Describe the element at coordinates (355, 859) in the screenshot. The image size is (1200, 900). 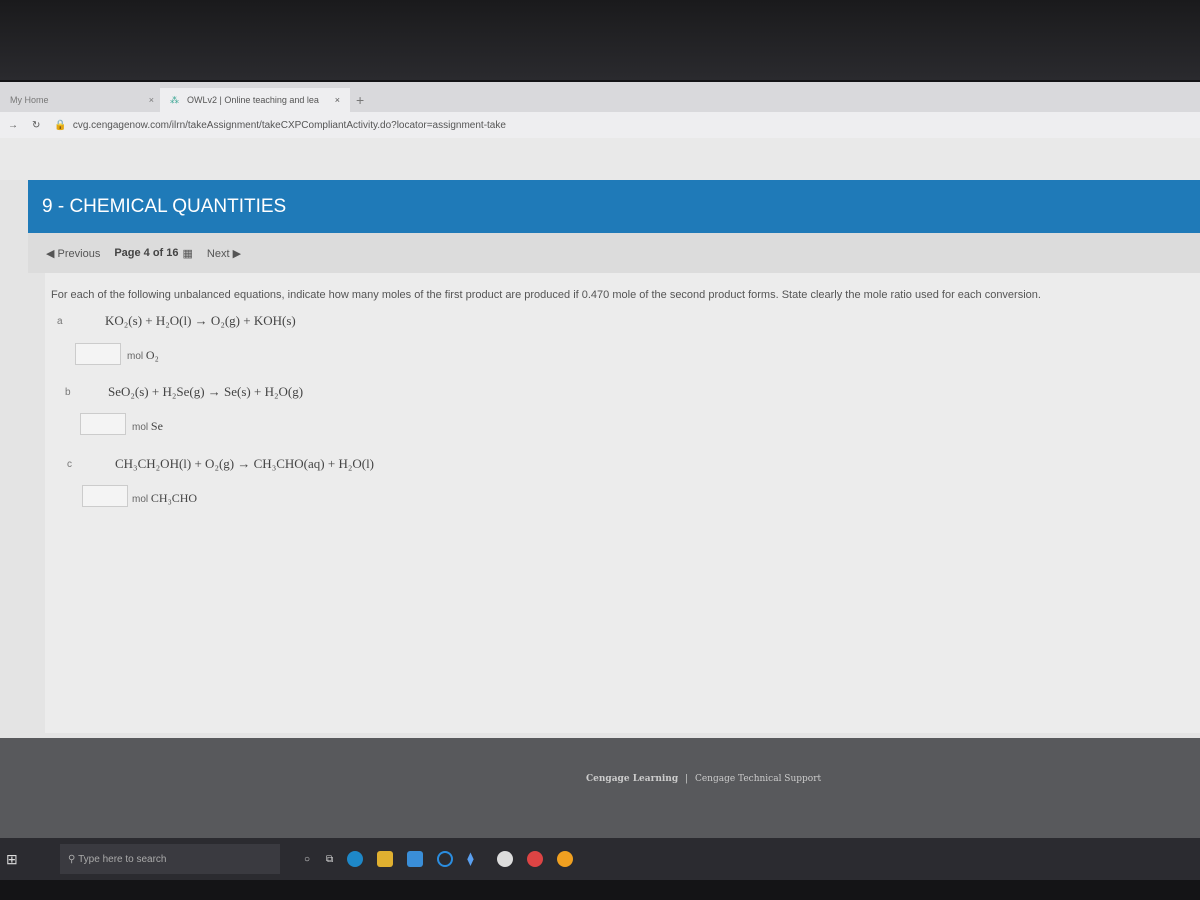
I see `edge-icon` at that location.